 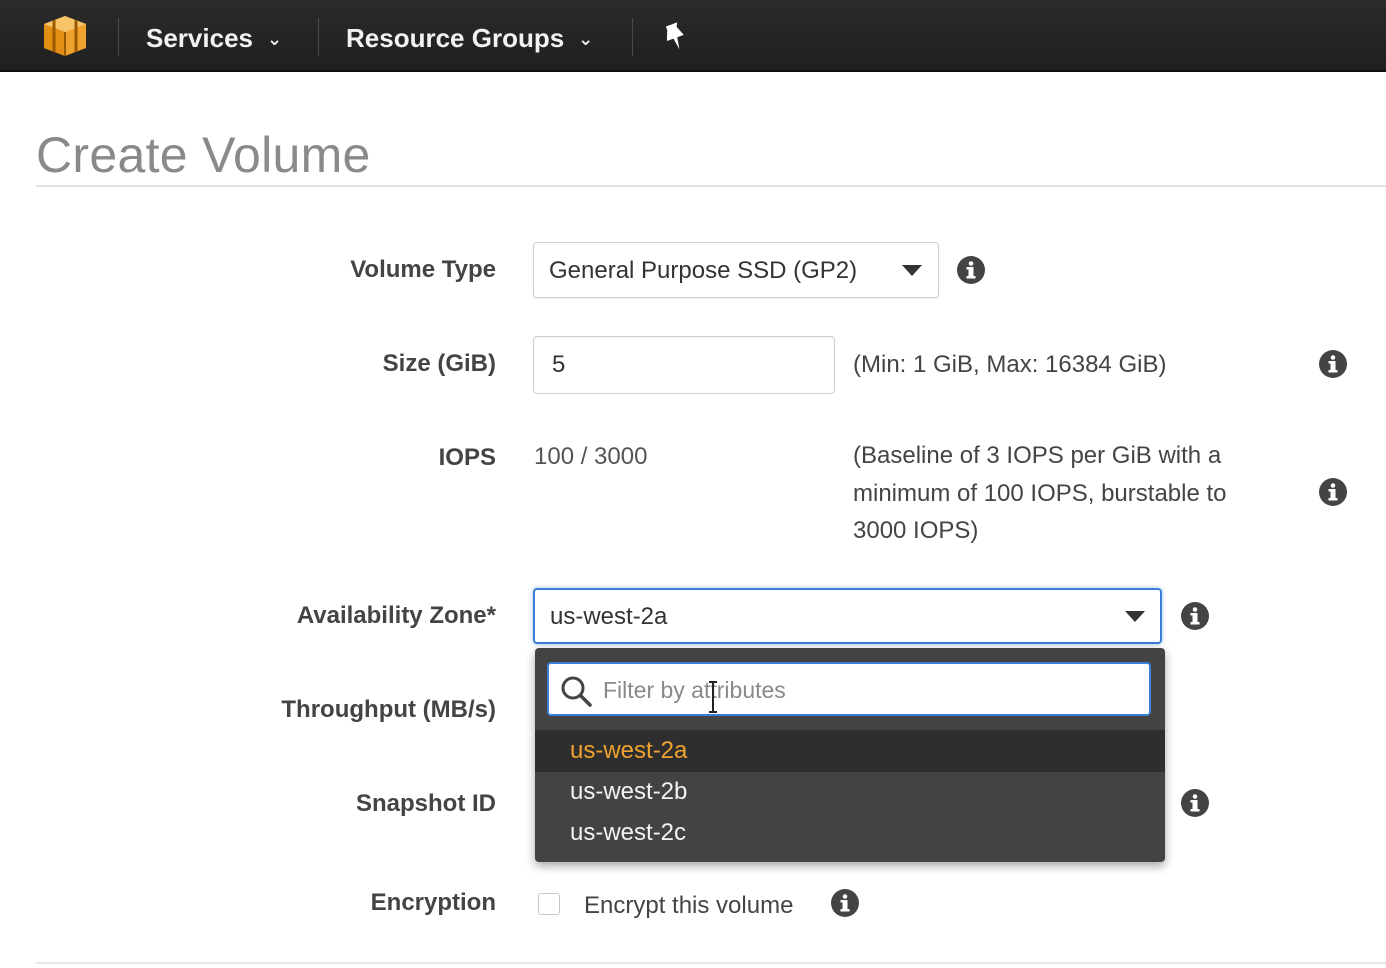 What do you see at coordinates (711, 963) in the screenshot?
I see `bottom-divider` at bounding box center [711, 963].